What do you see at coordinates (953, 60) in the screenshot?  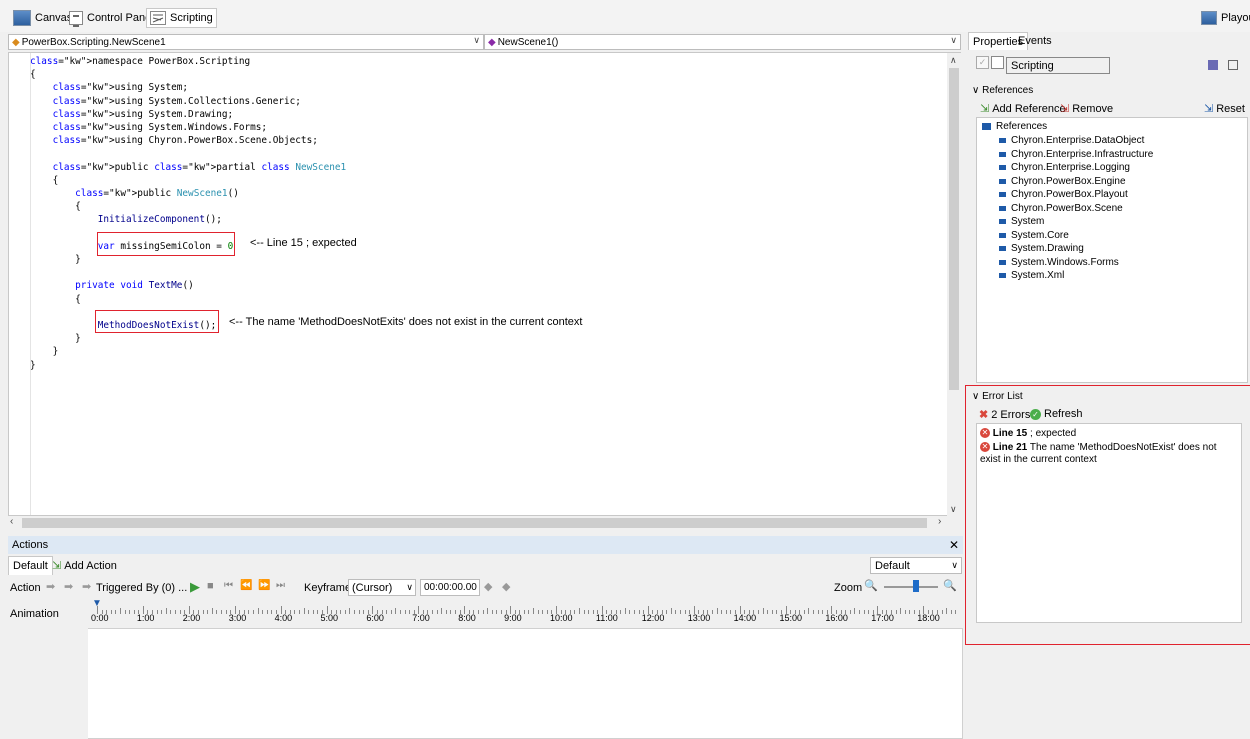 I see `scroll-up-icon: ∧` at bounding box center [953, 60].